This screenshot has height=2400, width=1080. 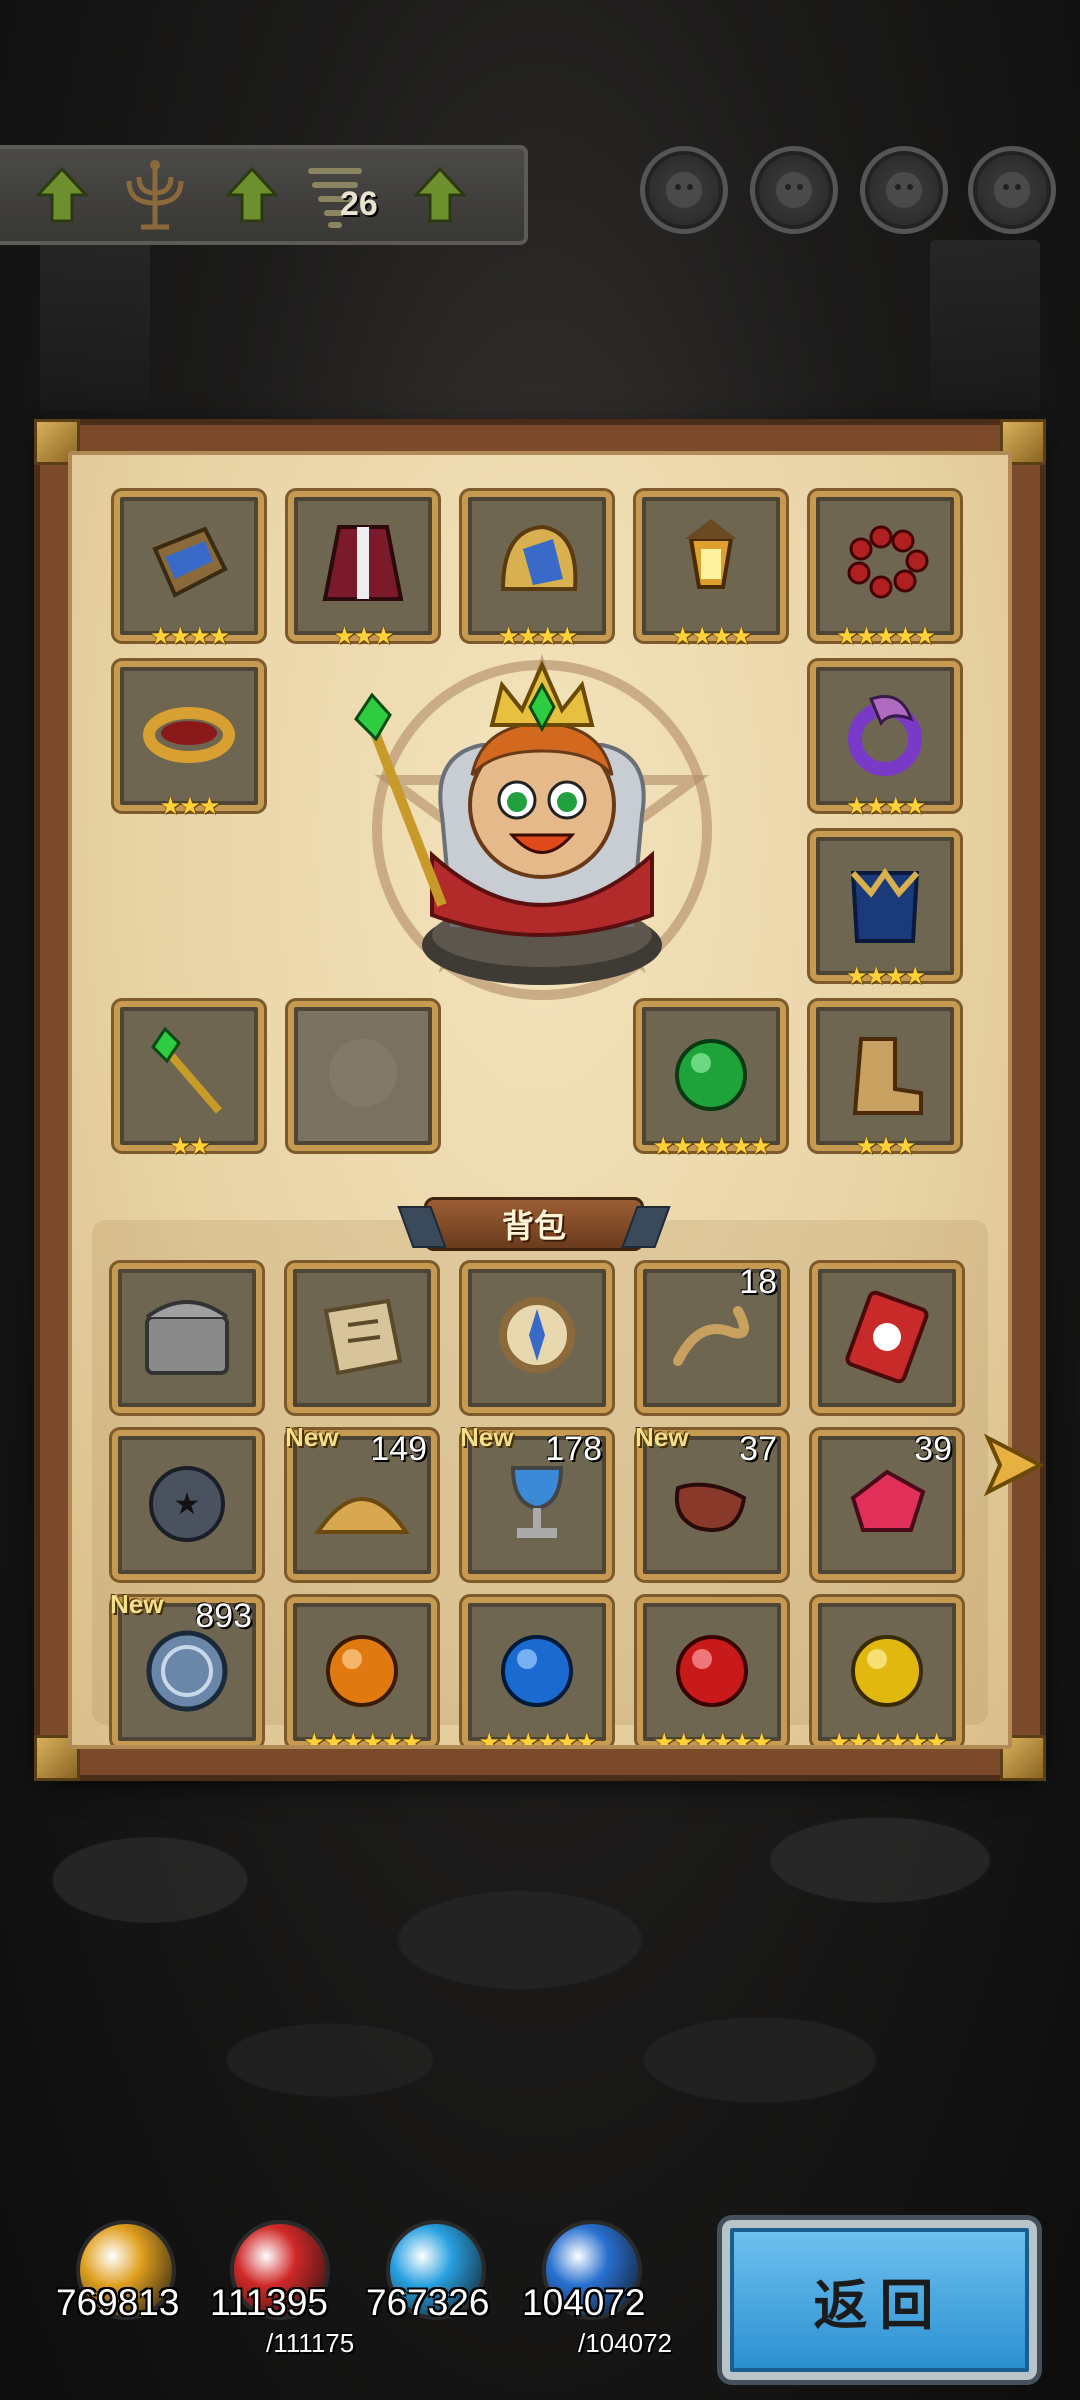 I want to click on bead-necklace-icon, so click(x=885, y=563).